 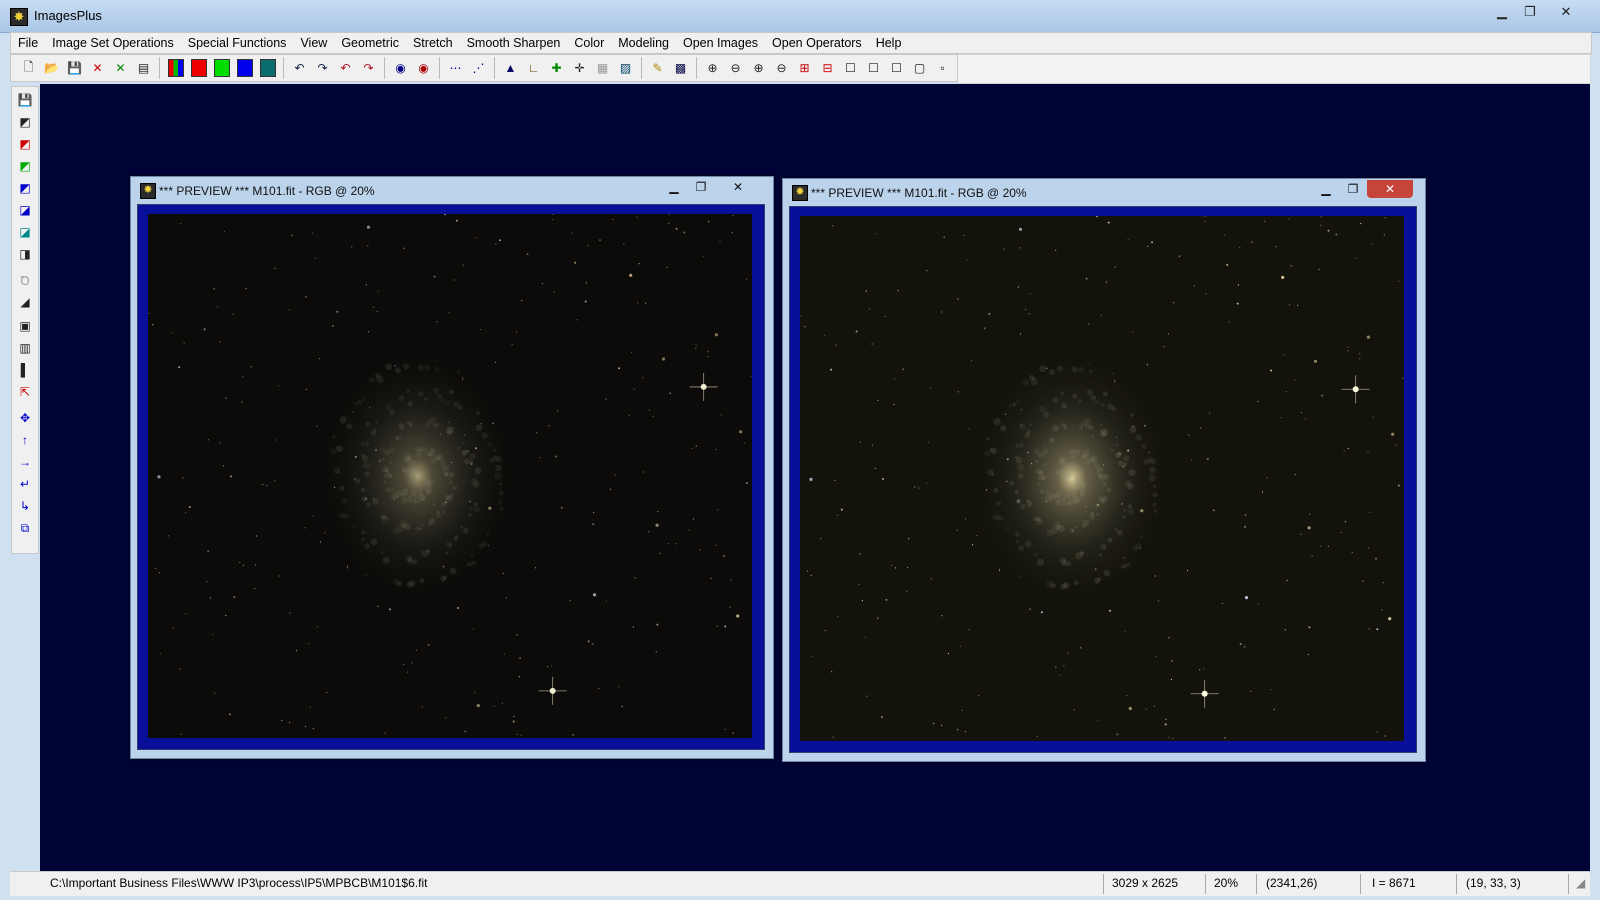 What do you see at coordinates (828, 68) in the screenshot?
I see `shrink-icon: ⊟` at bounding box center [828, 68].